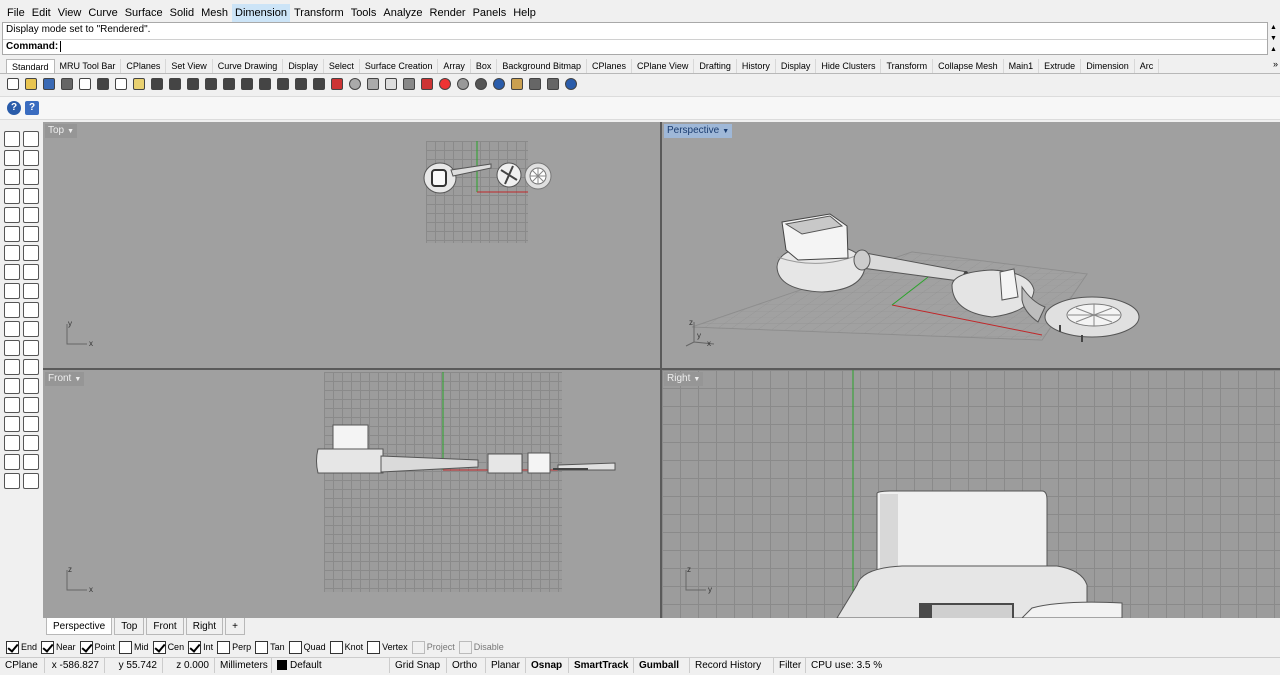 The image size is (1280, 675). What do you see at coordinates (524, 13) in the screenshot?
I see `menu-help: Help` at bounding box center [524, 13].